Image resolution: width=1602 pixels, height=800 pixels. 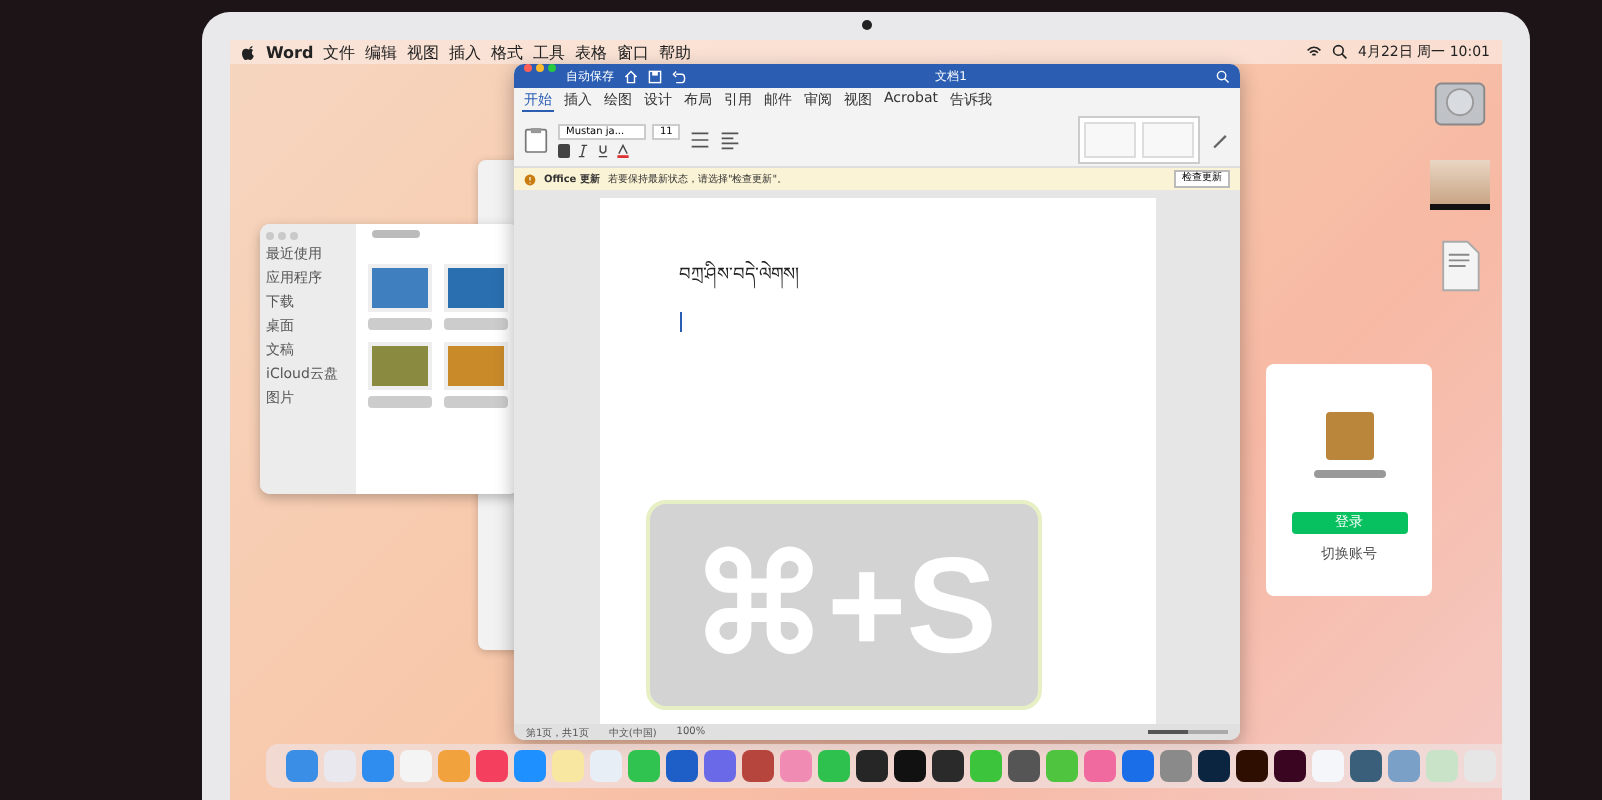 What do you see at coordinates (381, 52) in the screenshot?
I see `menu-item: 编辑` at bounding box center [381, 52].